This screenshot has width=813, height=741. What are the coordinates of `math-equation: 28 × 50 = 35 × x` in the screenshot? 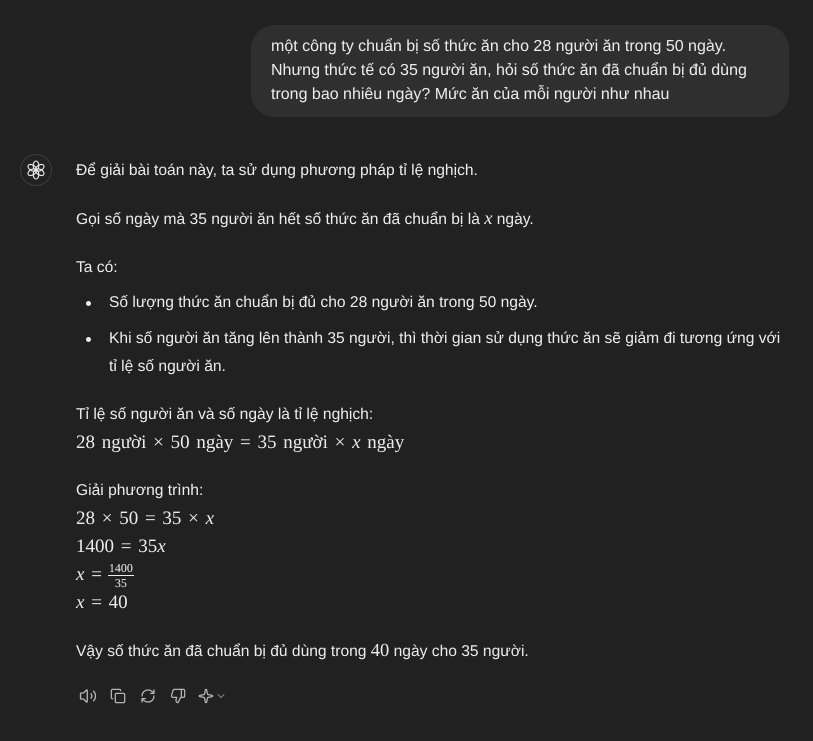 It's located at (145, 519).